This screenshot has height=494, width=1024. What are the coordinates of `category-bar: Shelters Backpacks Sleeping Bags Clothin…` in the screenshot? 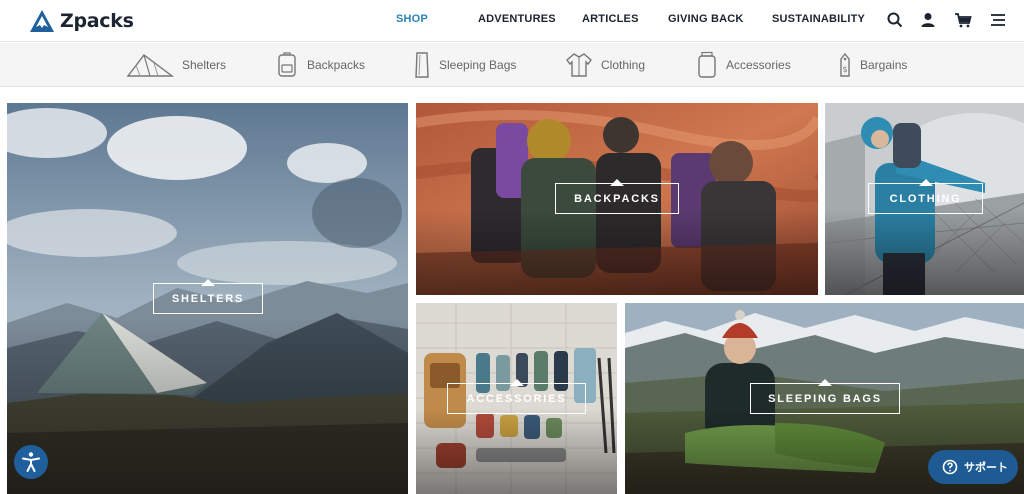 It's located at (512, 65).